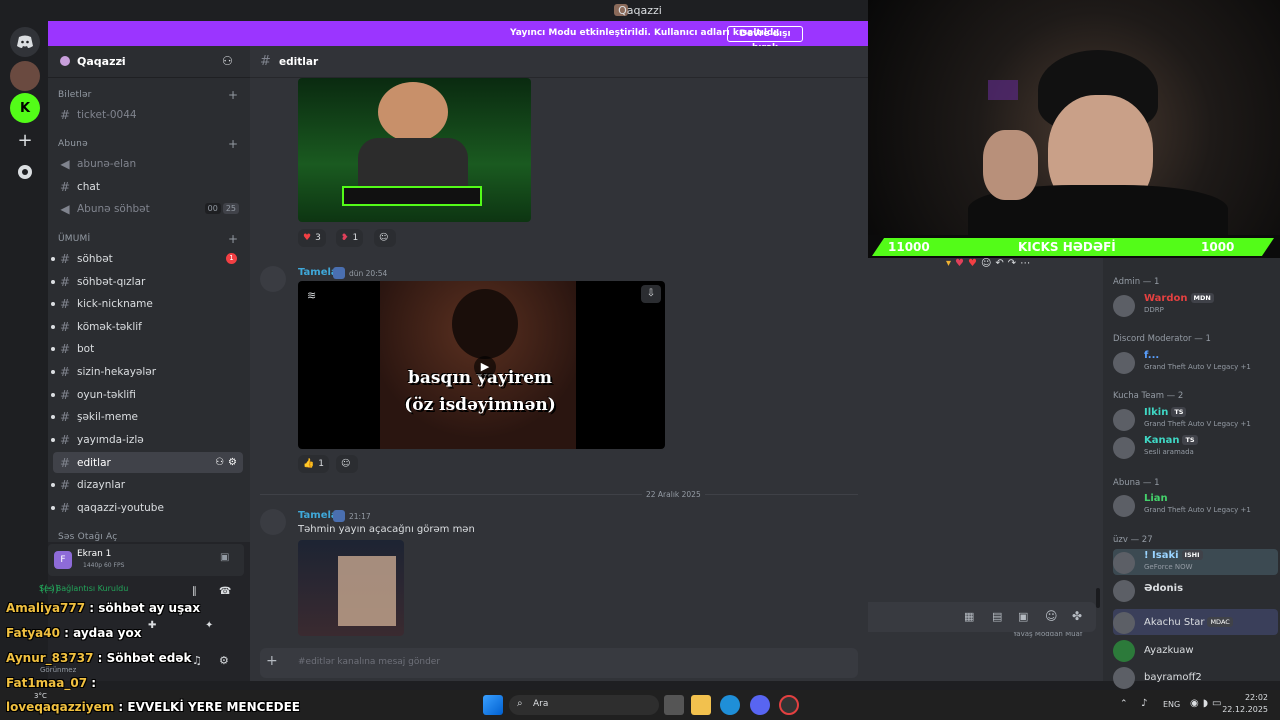 Image resolution: width=1280 pixels, height=720 pixels. Describe the element at coordinates (1195, 419) in the screenshot. I see `member-row: Ilkin TS Grand Theft Auto V Legacy +1` at that location.